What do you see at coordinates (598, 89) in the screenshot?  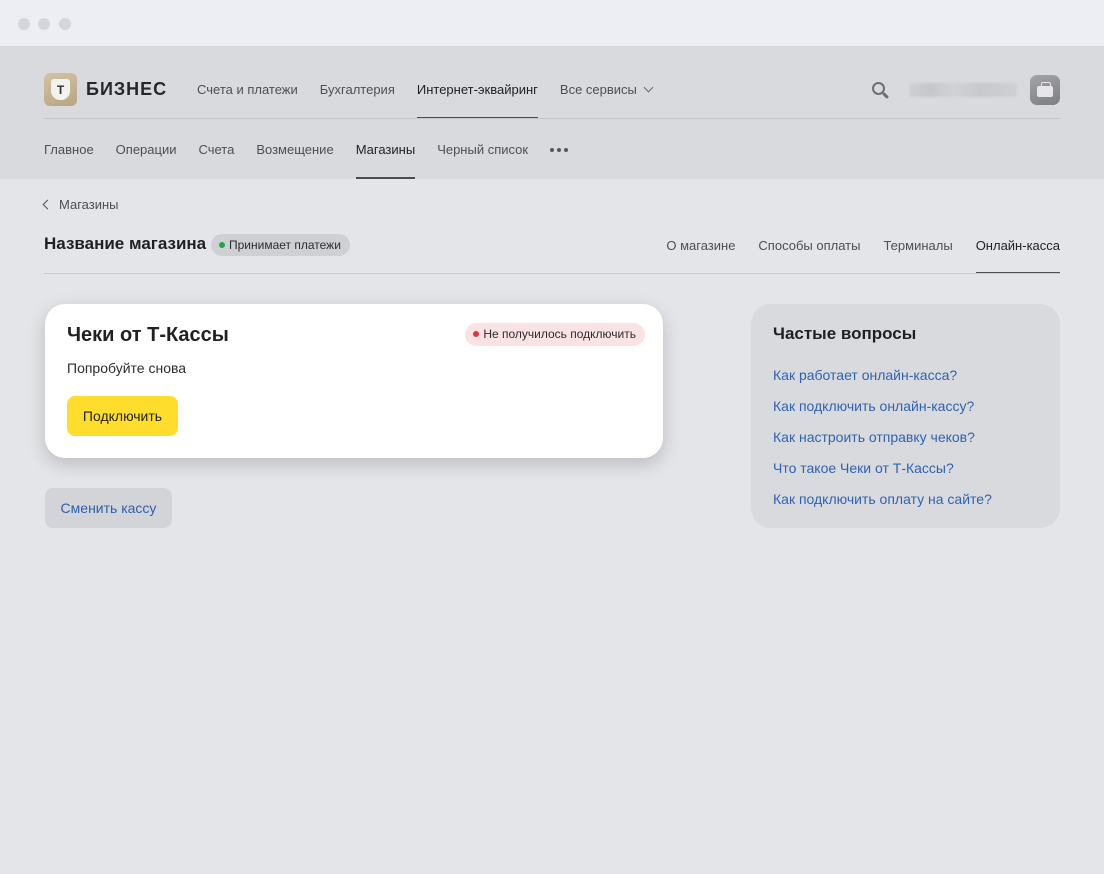 I see `top-nav-all-services-label: Все сервисы` at bounding box center [598, 89].